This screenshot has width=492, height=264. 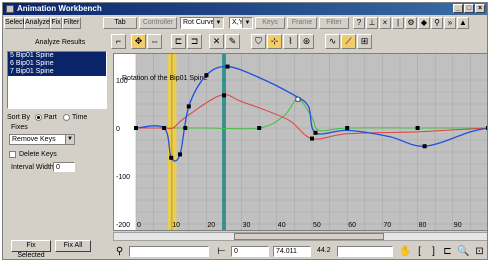 I want to click on tangent-icon: ⌇, so click(x=290, y=41).